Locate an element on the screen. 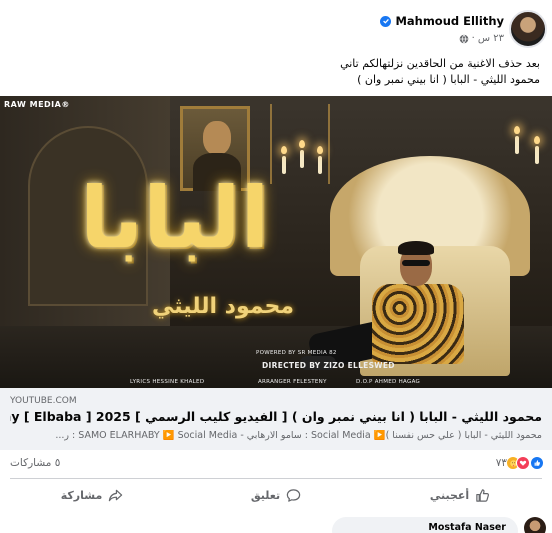 The width and height of the screenshot is (552, 533). commenter-name: Mostafa Naser is located at coordinates (467, 527).